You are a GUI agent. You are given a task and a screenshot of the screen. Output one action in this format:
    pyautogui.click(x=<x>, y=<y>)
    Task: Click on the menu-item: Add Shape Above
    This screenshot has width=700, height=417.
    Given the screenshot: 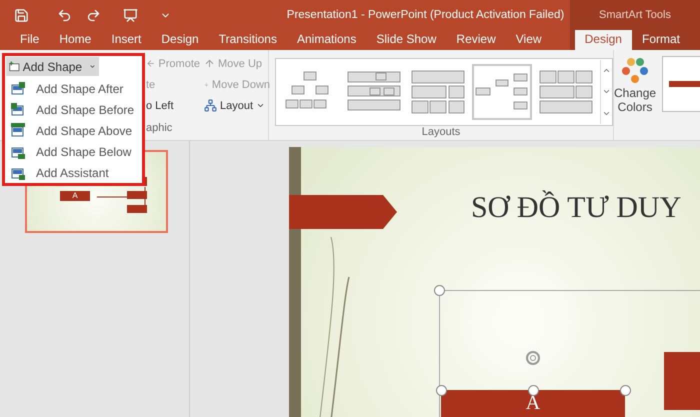 What is the action you would take?
    pyautogui.click(x=73, y=131)
    